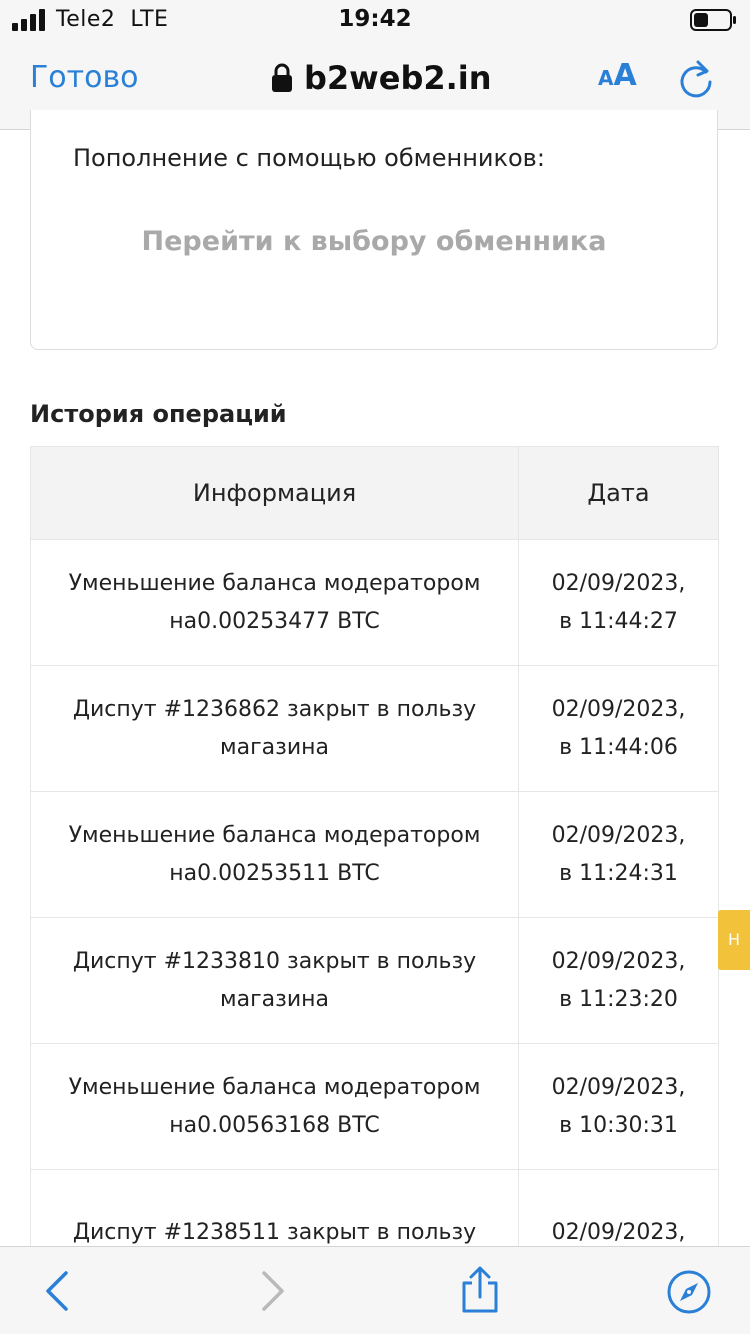  I want to click on address-bar: b2web2.in, so click(381, 78).